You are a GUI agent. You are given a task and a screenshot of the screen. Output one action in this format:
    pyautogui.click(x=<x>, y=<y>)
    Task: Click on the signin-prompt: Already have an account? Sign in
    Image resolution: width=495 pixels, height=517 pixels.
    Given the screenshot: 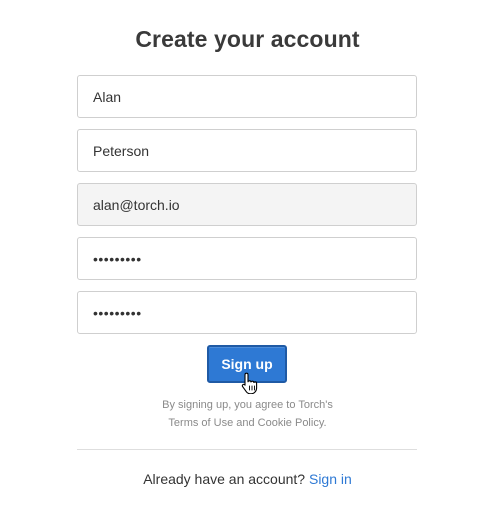 What is the action you would take?
    pyautogui.click(x=247, y=479)
    